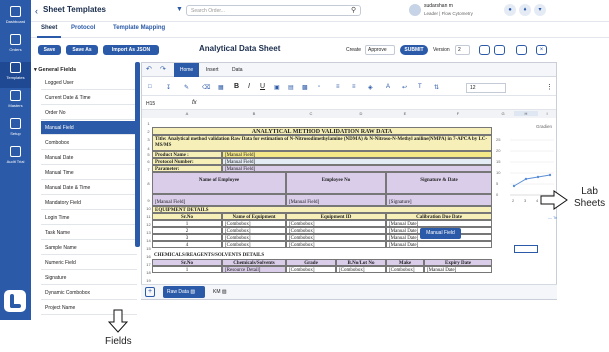  What do you see at coordinates (55, 70) in the screenshot?
I see `general-fields-header: ▾ General Fields` at bounding box center [55, 70].